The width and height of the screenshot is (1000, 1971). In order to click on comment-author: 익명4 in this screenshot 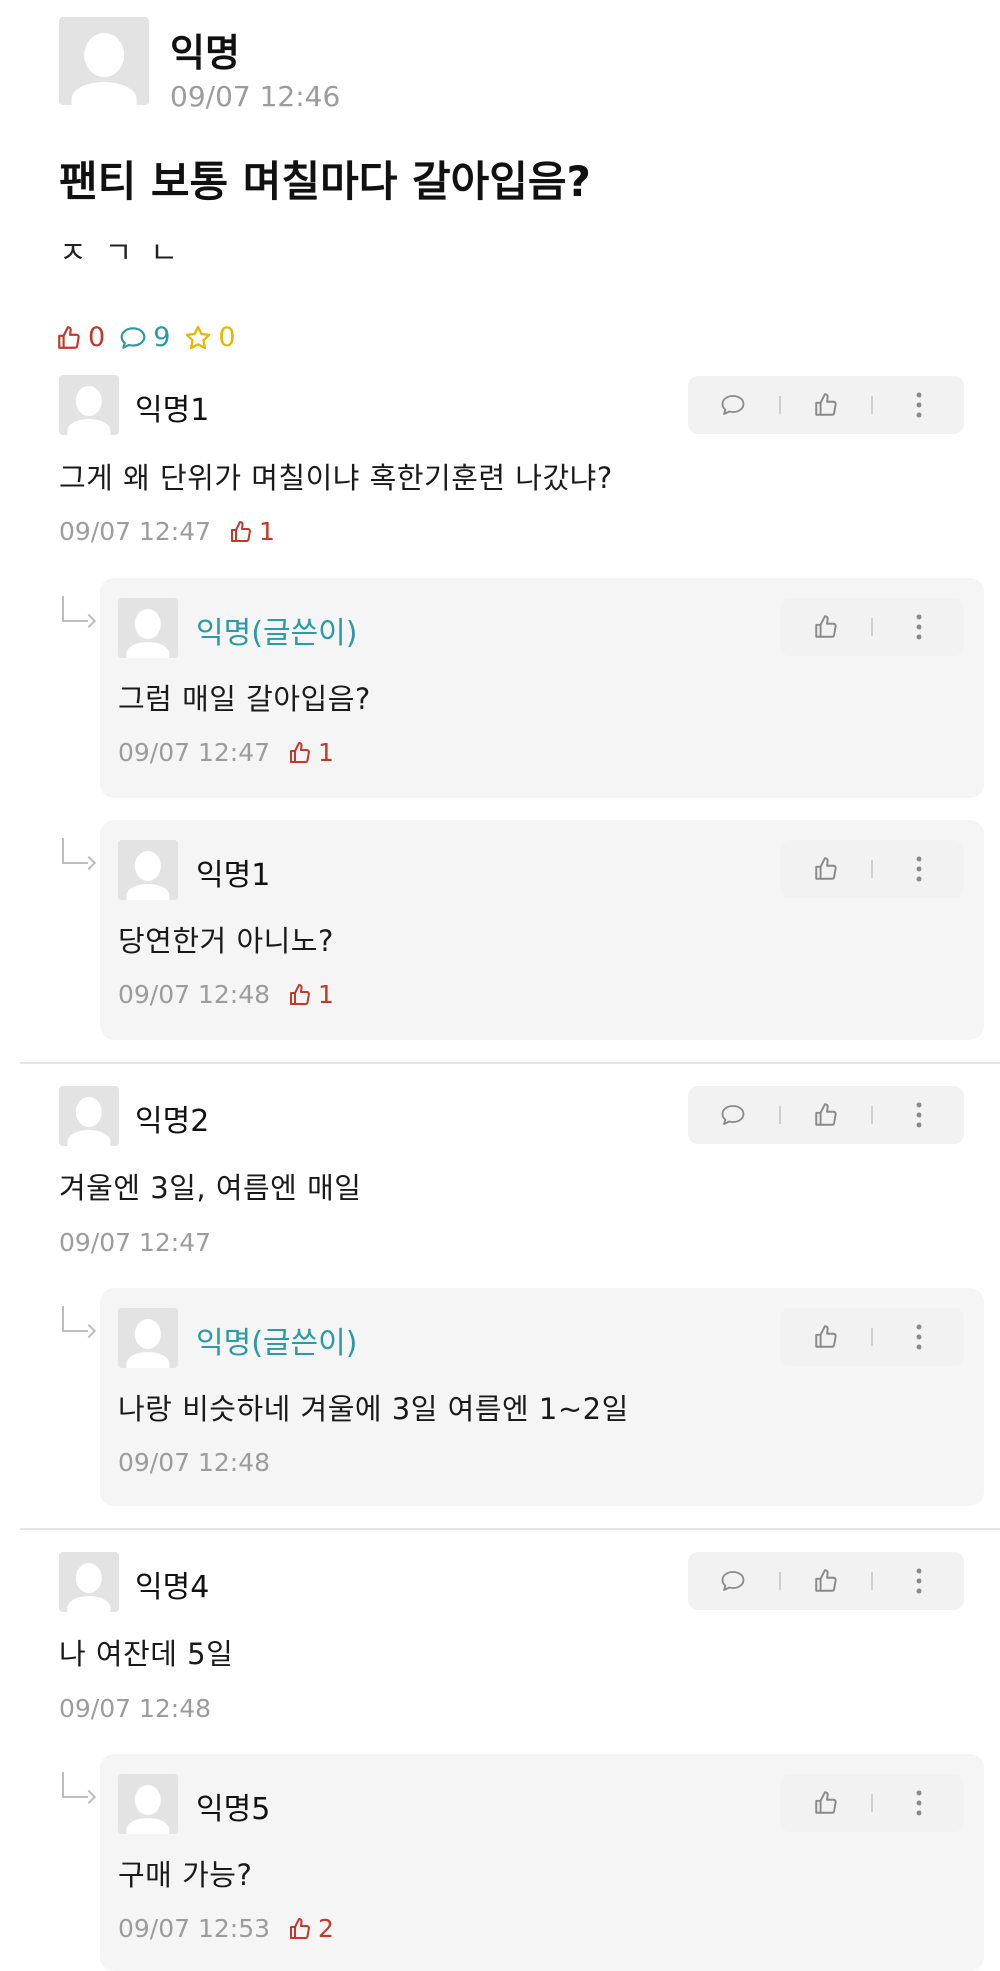, I will do `click(172, 1584)`.